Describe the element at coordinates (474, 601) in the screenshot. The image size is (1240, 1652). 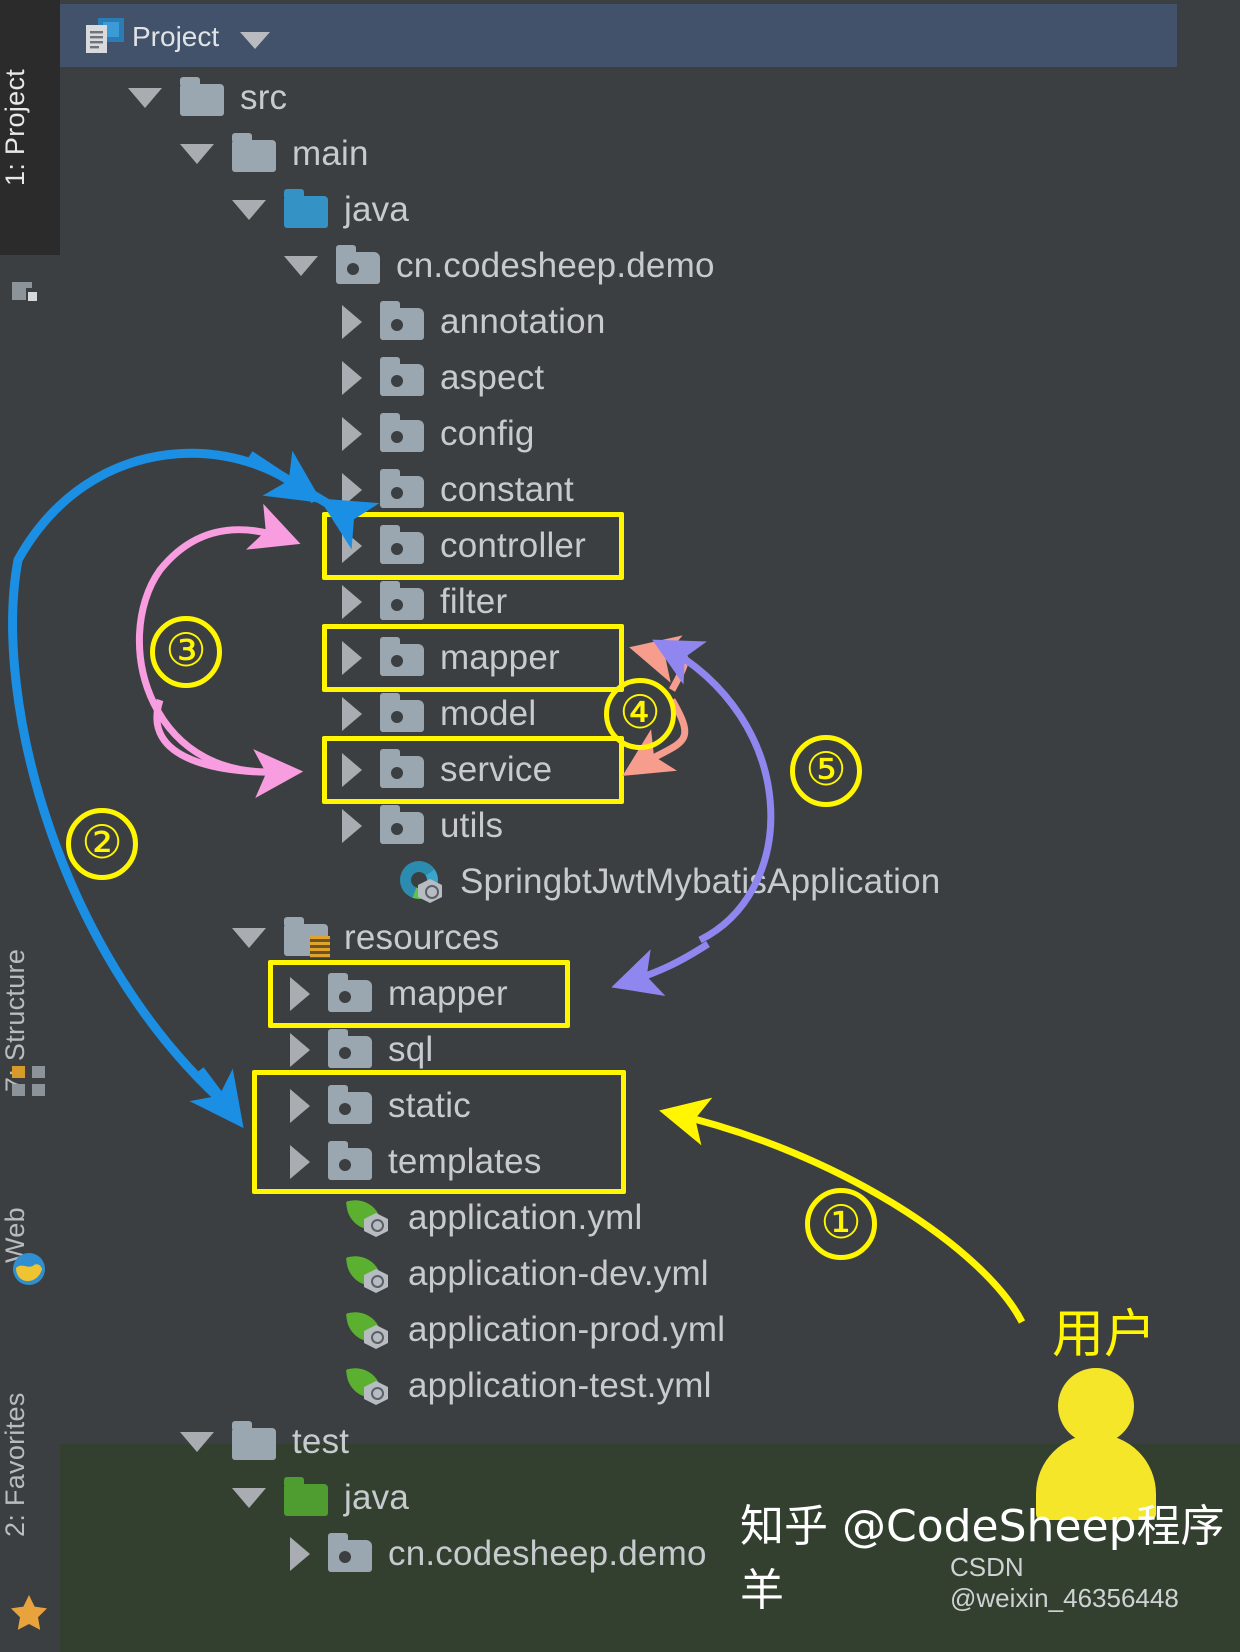
I see `tree-row-label: filter` at that location.